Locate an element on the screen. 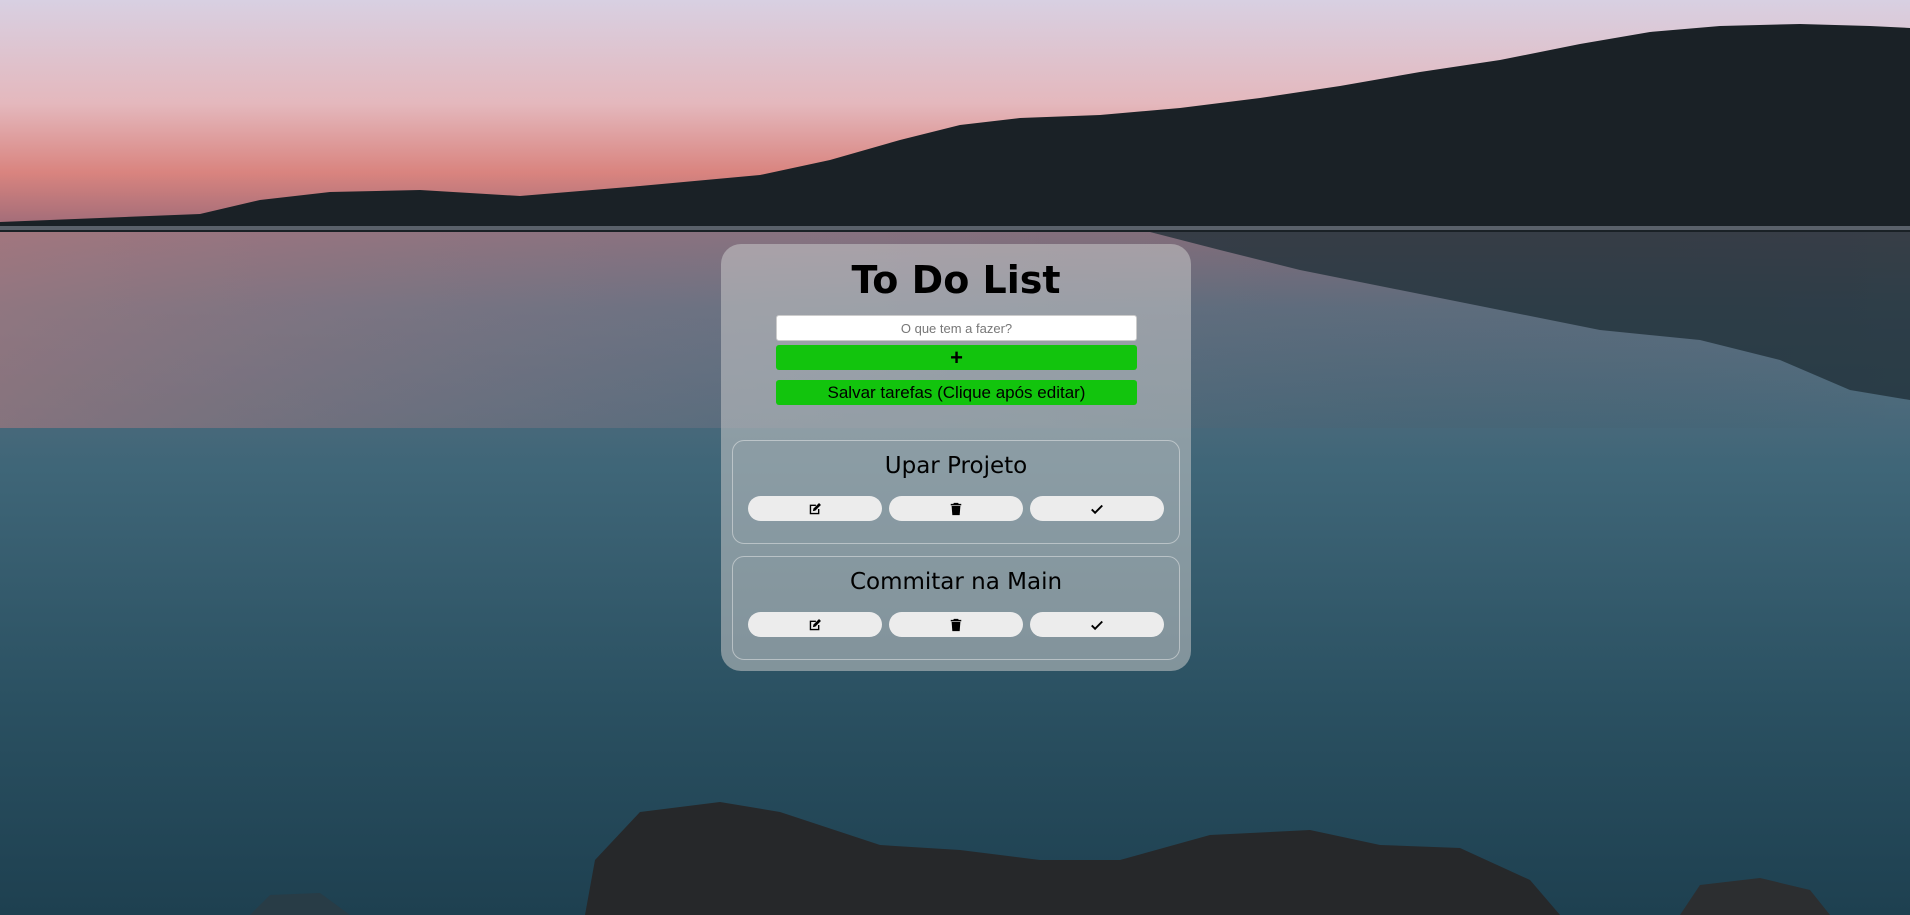  page-title: To Do List is located at coordinates (956, 280).